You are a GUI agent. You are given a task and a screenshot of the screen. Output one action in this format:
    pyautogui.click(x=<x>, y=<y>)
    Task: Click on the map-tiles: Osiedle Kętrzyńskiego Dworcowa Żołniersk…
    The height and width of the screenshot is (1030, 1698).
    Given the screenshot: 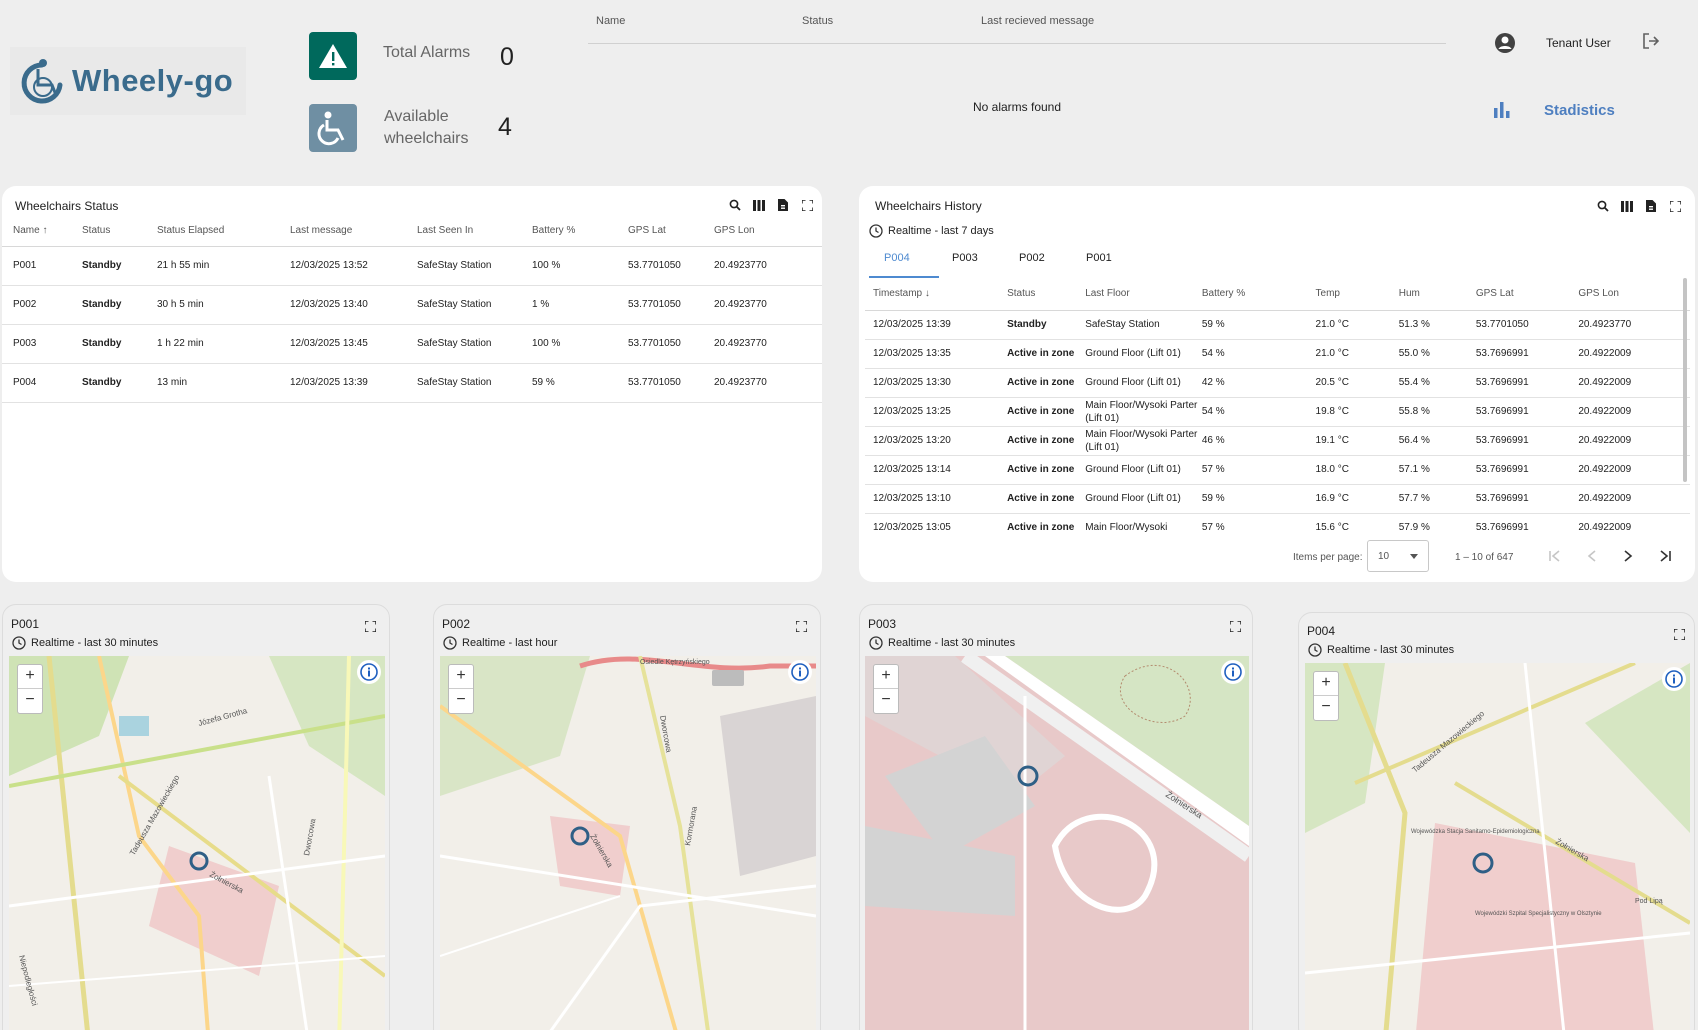 What is the action you would take?
    pyautogui.click(x=628, y=843)
    